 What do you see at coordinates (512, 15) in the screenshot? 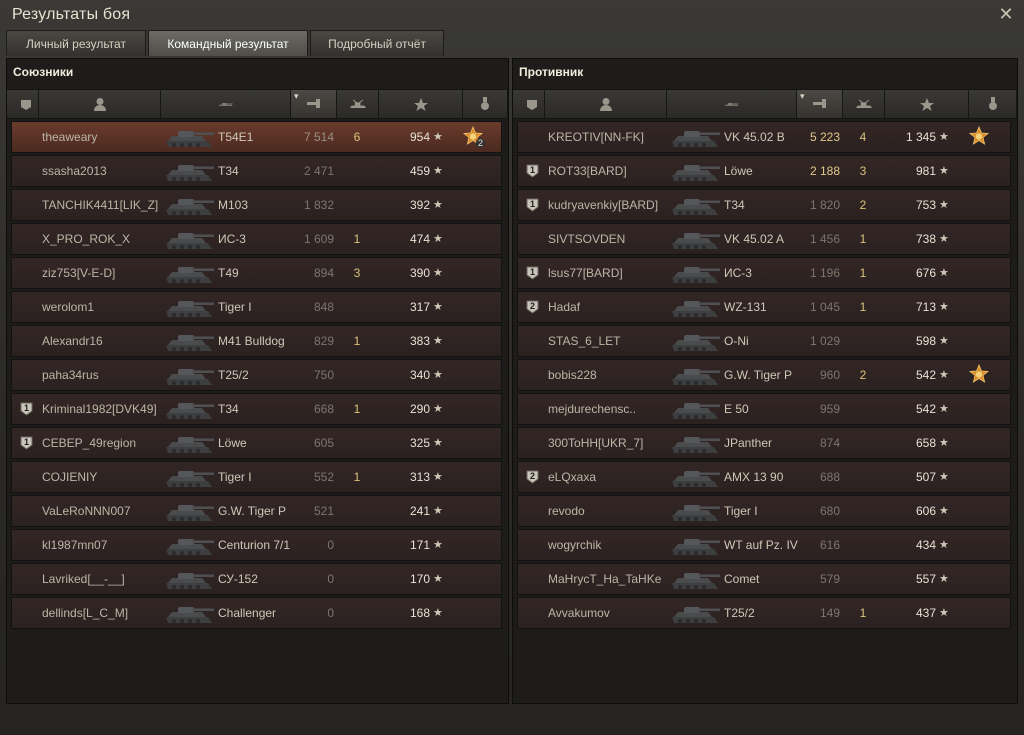
I see `title-bar: Результаты боя ✕` at bounding box center [512, 15].